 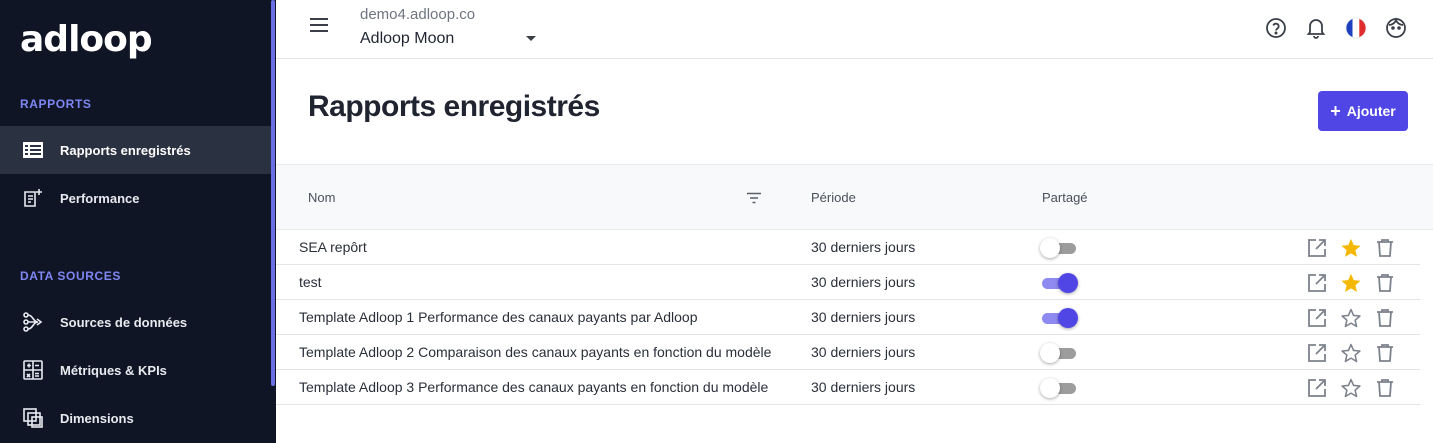 I want to click on column-header-period: Période, so click(x=833, y=197).